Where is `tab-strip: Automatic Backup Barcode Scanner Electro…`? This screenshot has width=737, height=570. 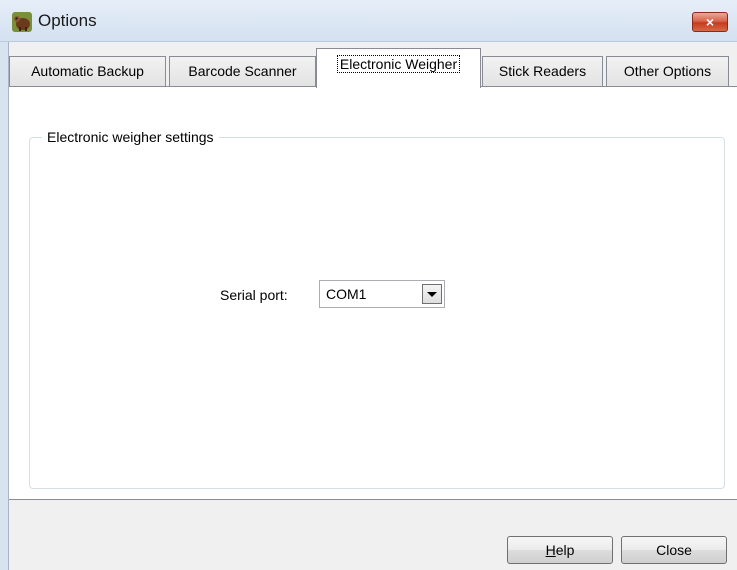
tab-strip: Automatic Backup Barcode Scanner Electro… is located at coordinates (373, 65).